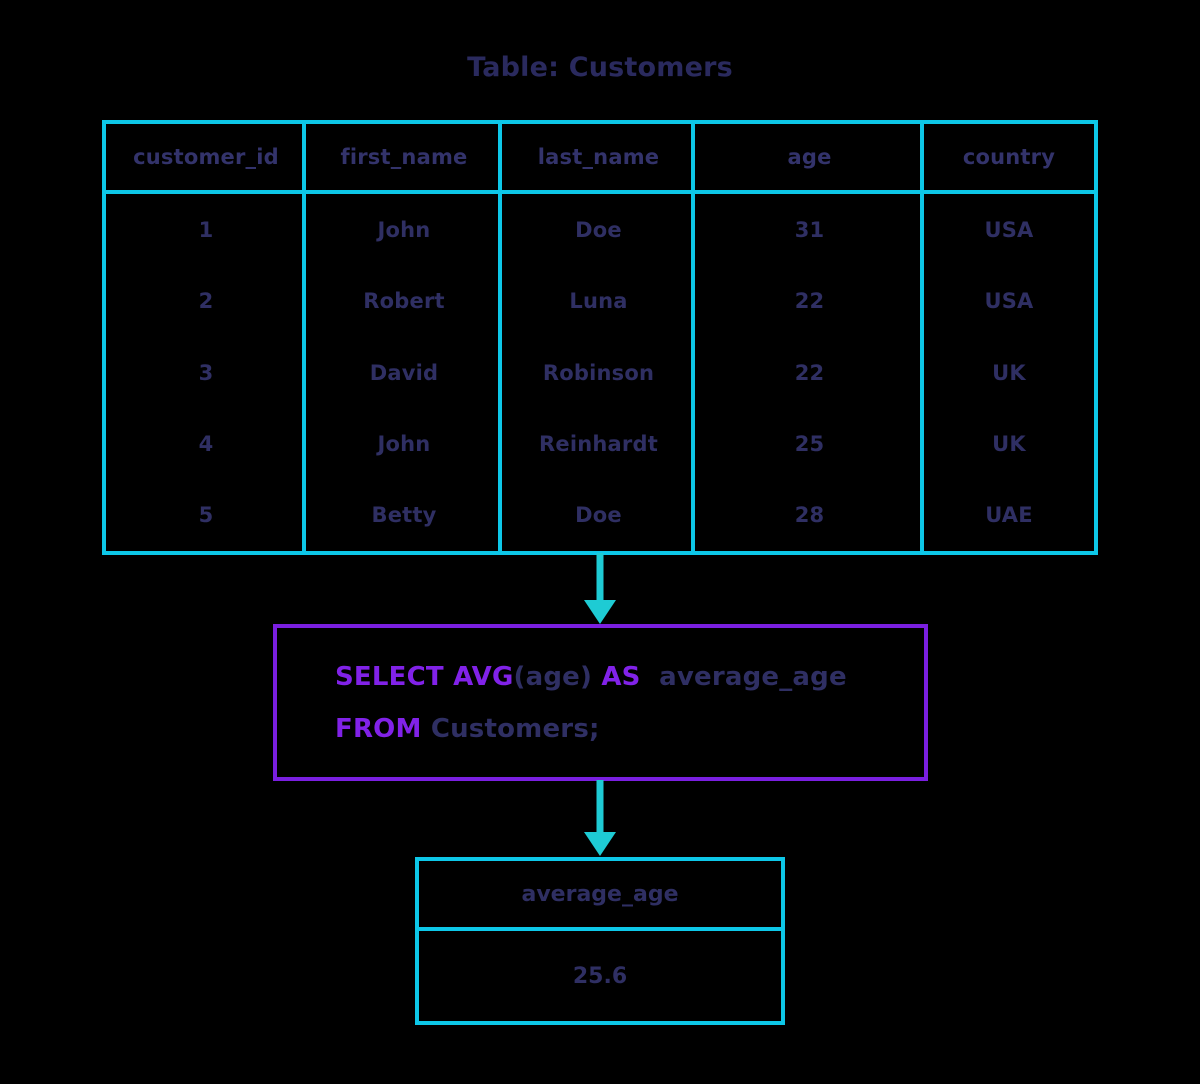 The height and width of the screenshot is (1084, 1200). What do you see at coordinates (809, 443) in the screenshot?
I see `cell-age: 25` at bounding box center [809, 443].